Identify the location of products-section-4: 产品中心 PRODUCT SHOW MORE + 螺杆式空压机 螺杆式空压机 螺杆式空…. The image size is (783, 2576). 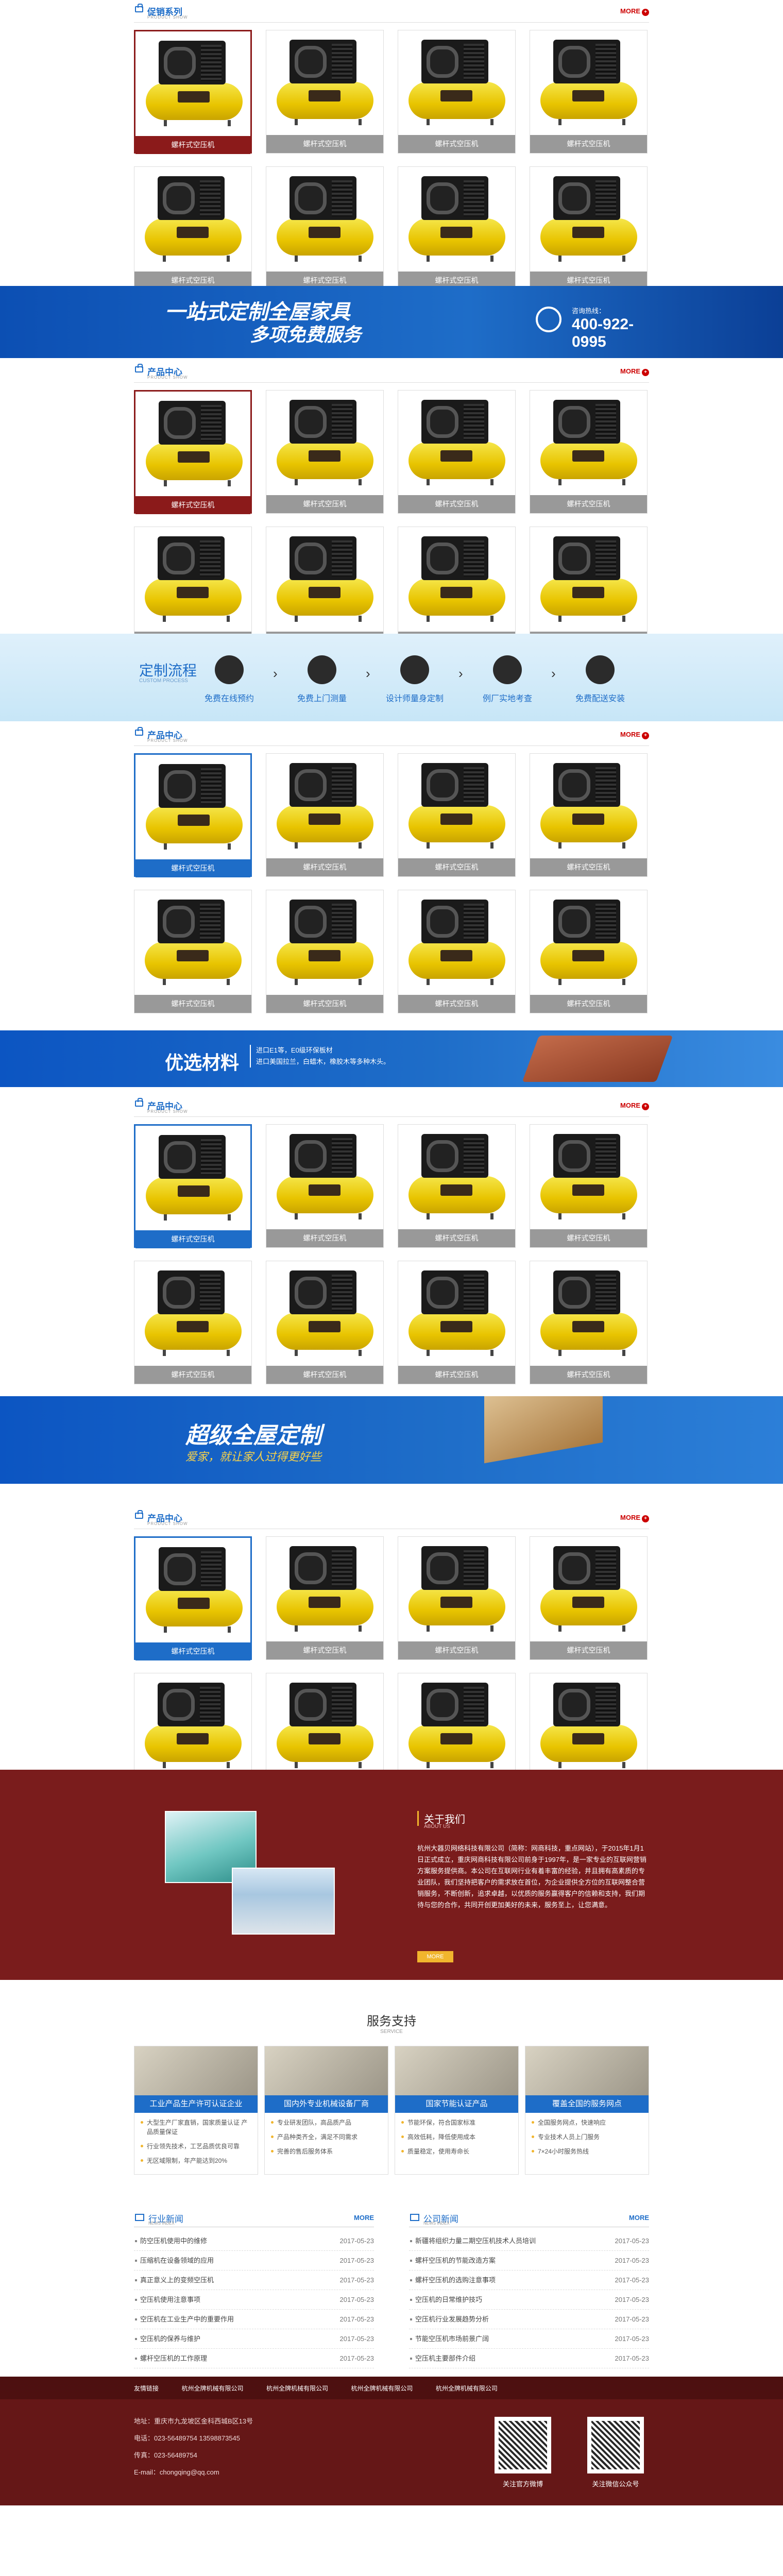
(391, 1242).